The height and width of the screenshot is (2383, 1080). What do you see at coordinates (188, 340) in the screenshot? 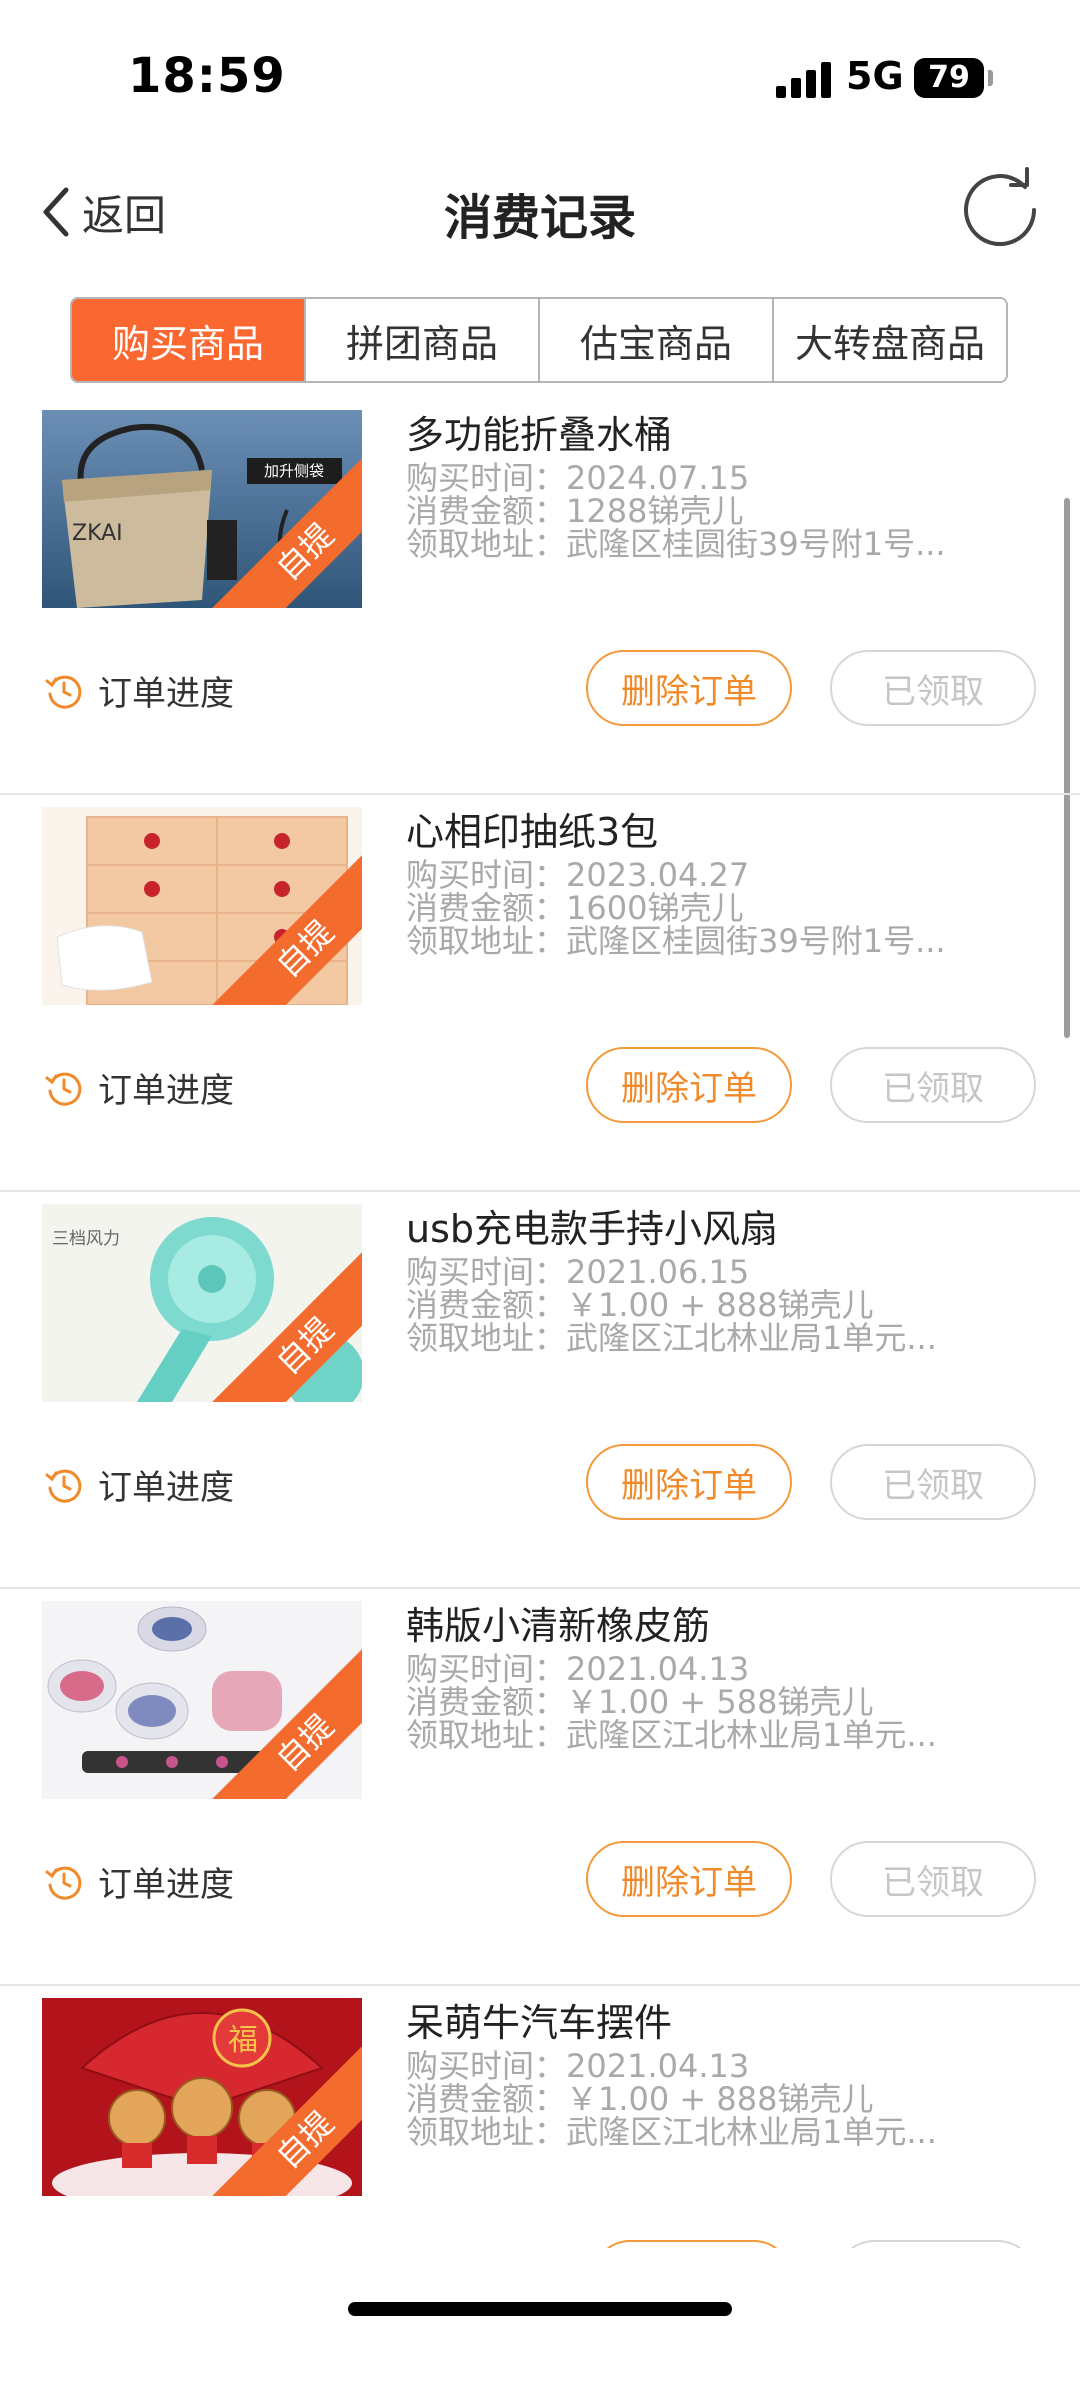
I see `tab-purchase: 购买商品` at bounding box center [188, 340].